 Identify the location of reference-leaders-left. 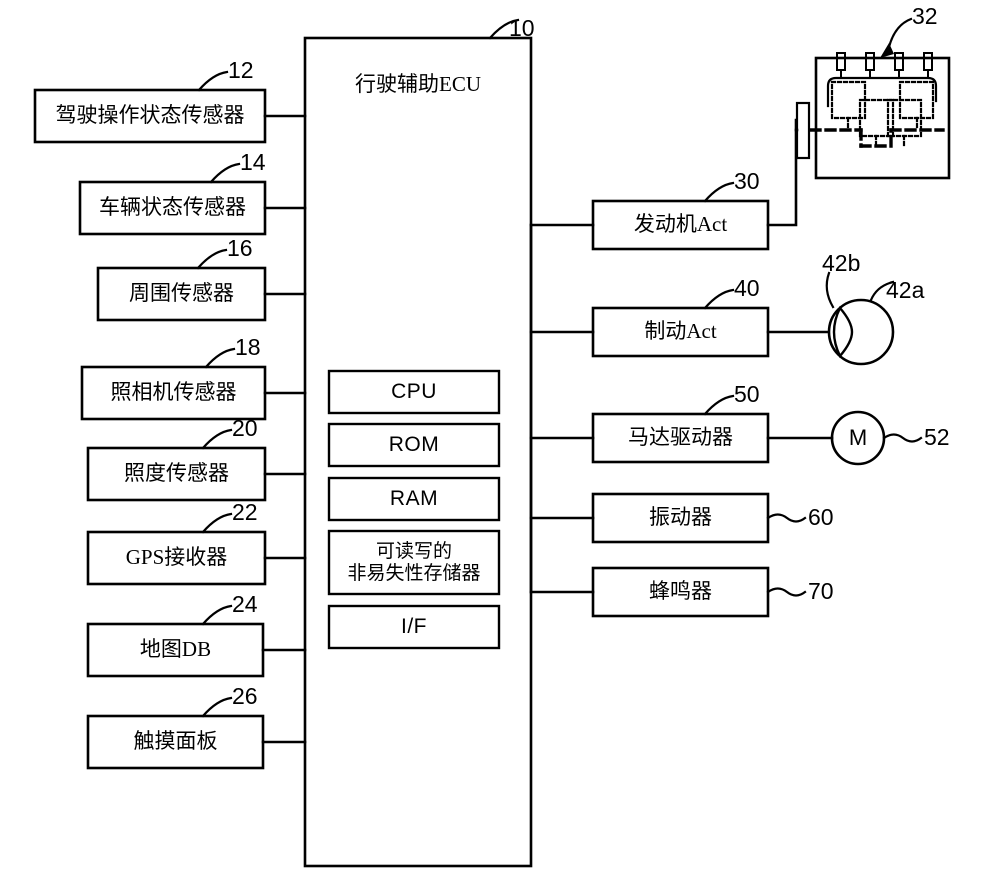
(218, 394).